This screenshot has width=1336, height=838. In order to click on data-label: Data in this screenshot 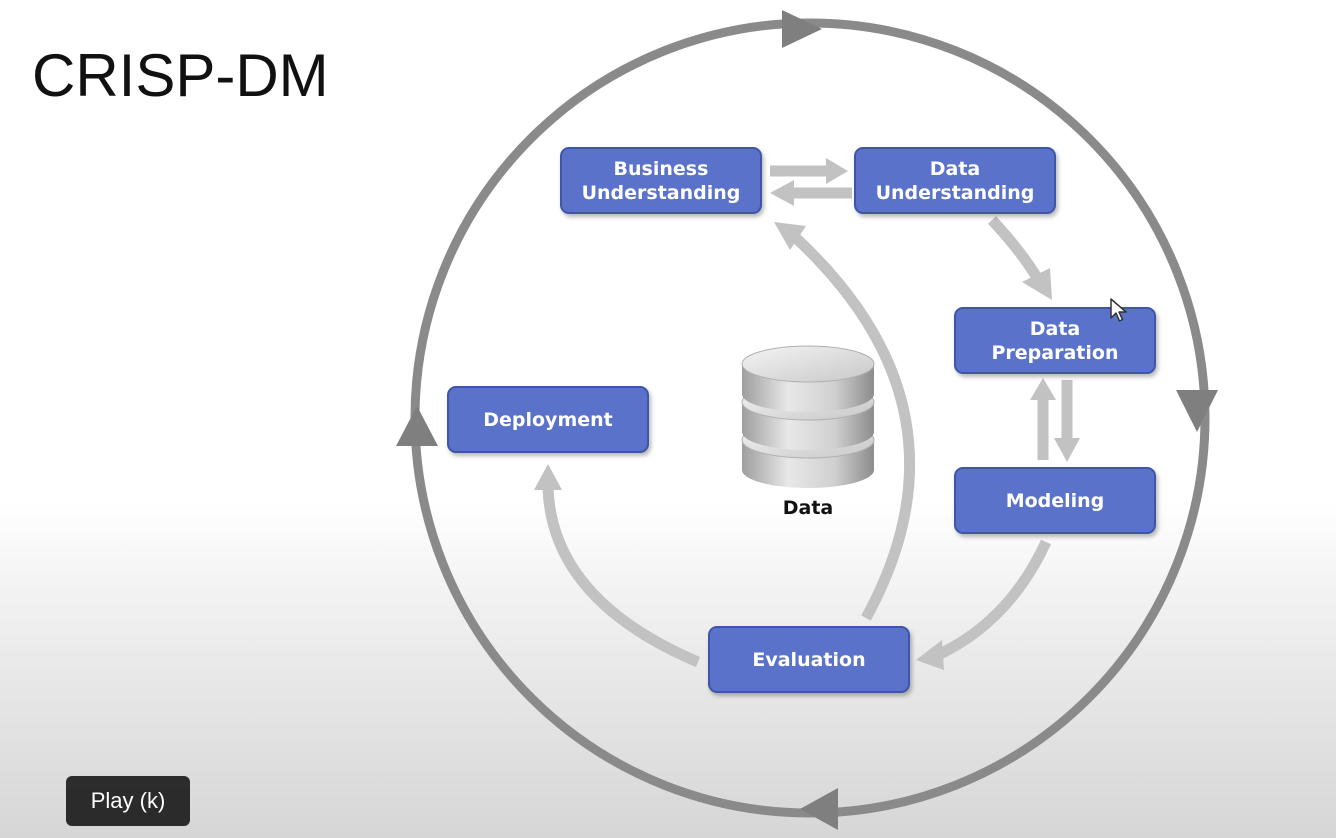, I will do `click(808, 508)`.